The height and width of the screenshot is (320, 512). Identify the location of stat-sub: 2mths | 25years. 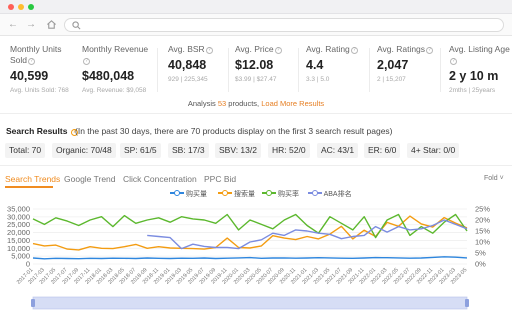
(472, 90).